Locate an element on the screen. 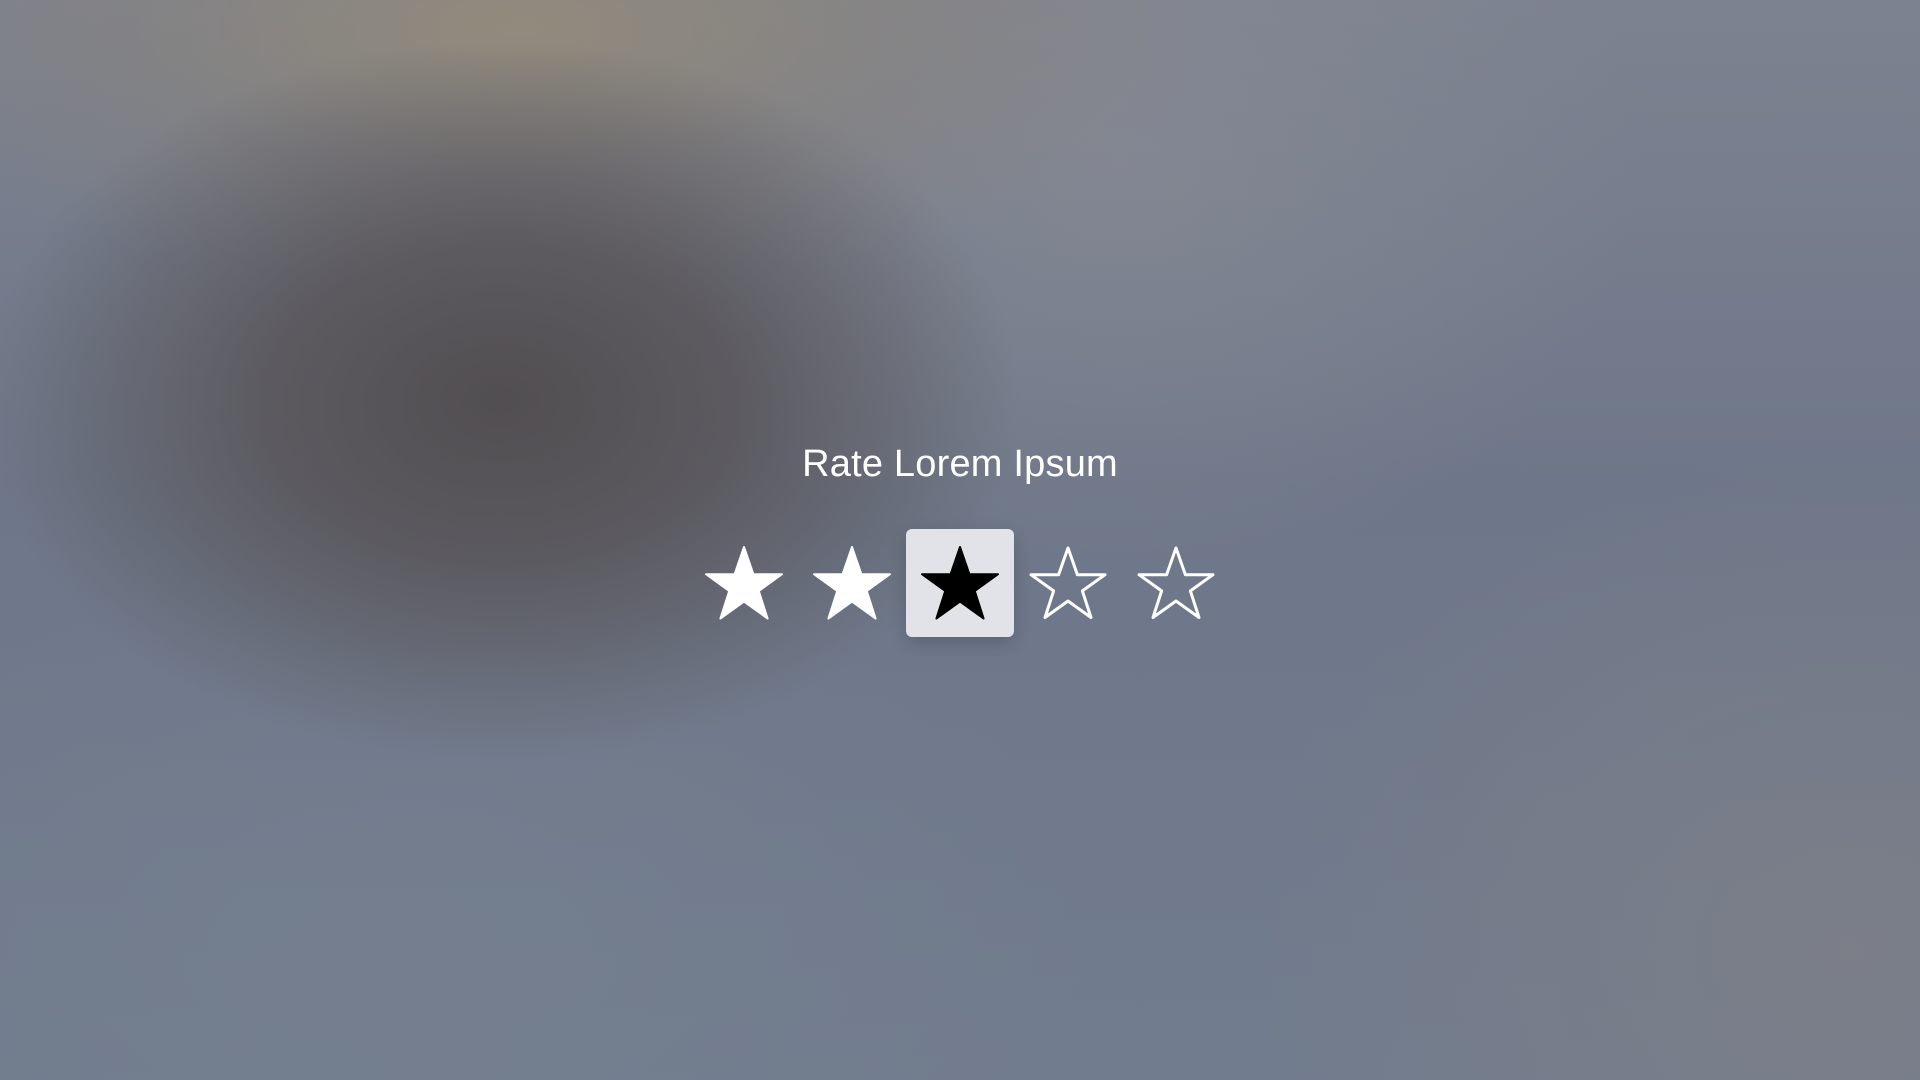  star-rating-2-button is located at coordinates (852, 583).